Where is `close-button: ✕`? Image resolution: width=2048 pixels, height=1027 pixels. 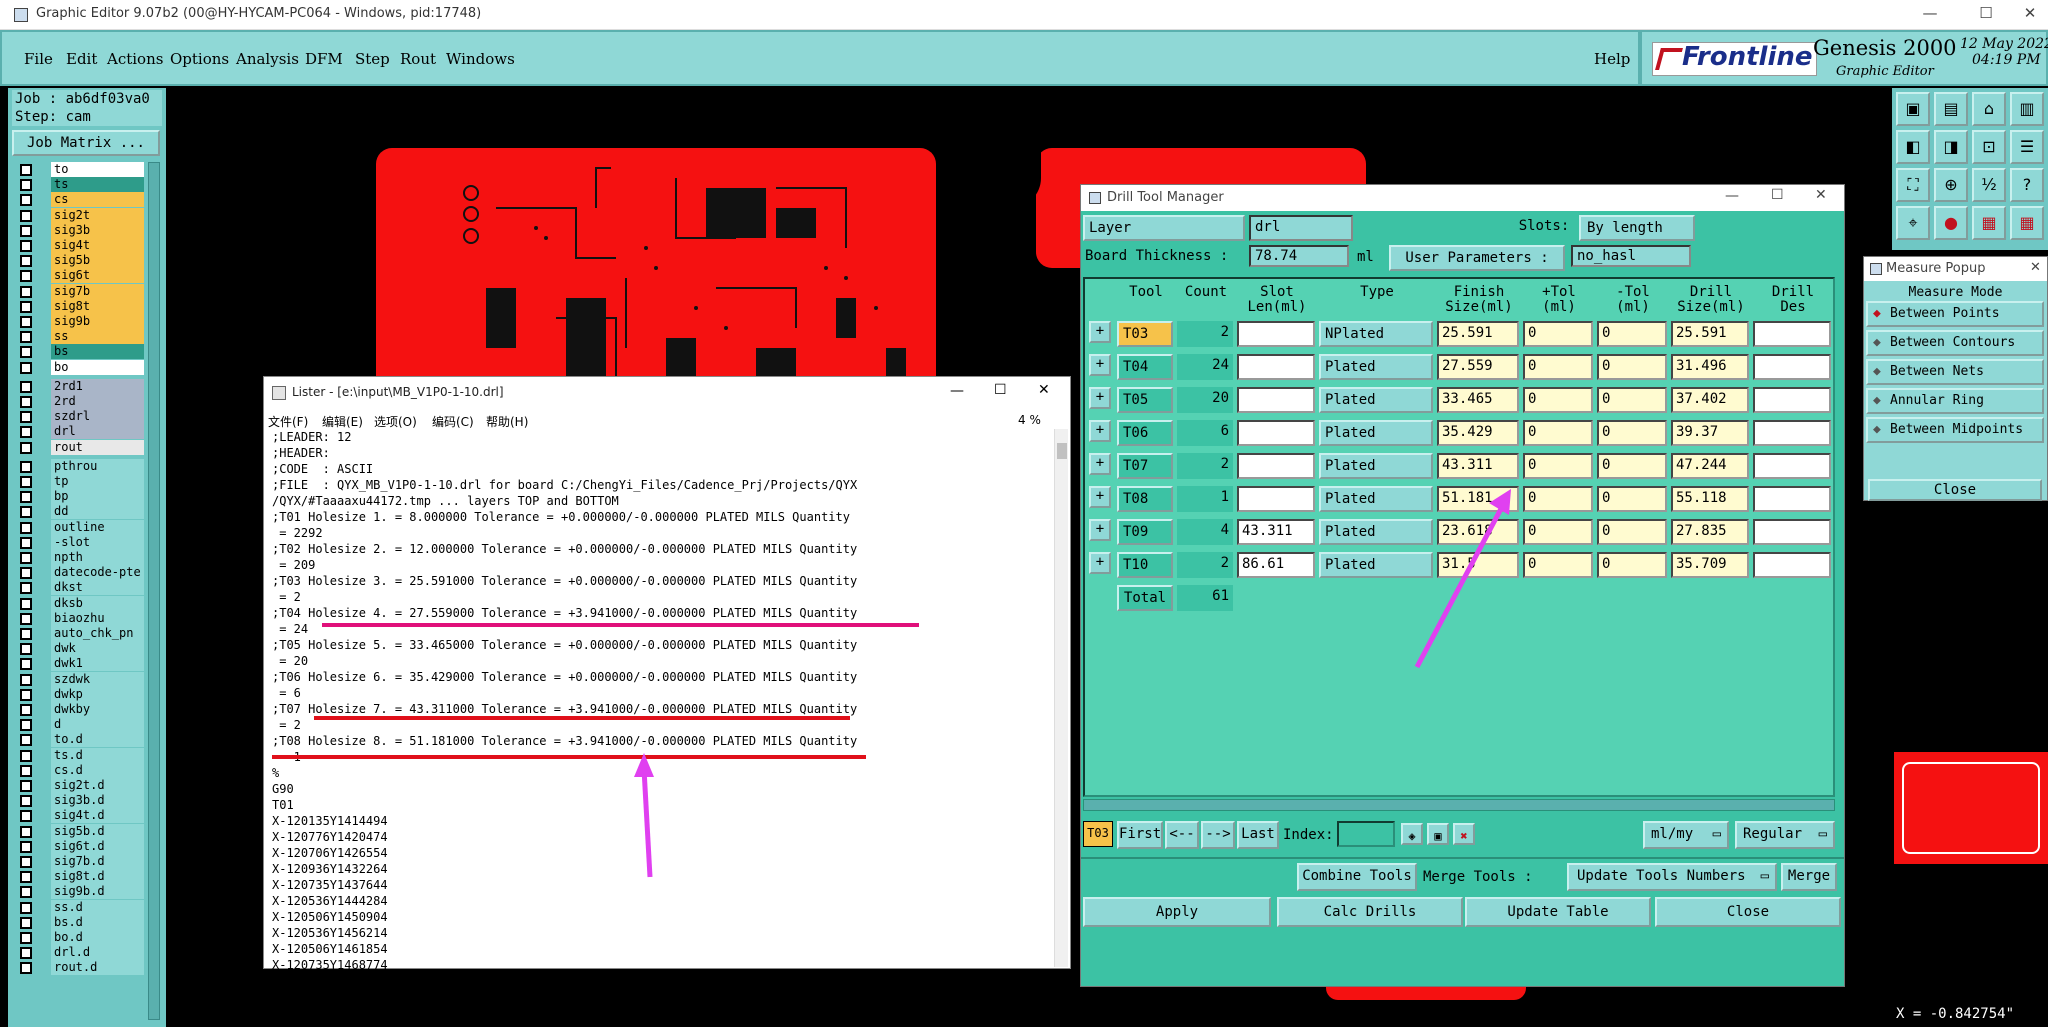
close-button: ✕ is located at coordinates (2029, 15).